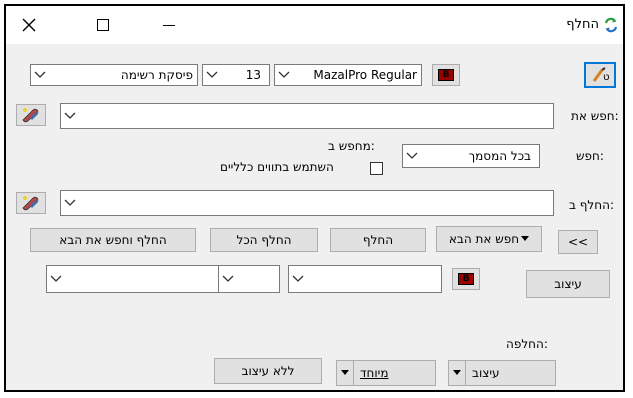  I want to click on search-scope-value: בכל המסמך, so click(499, 156).